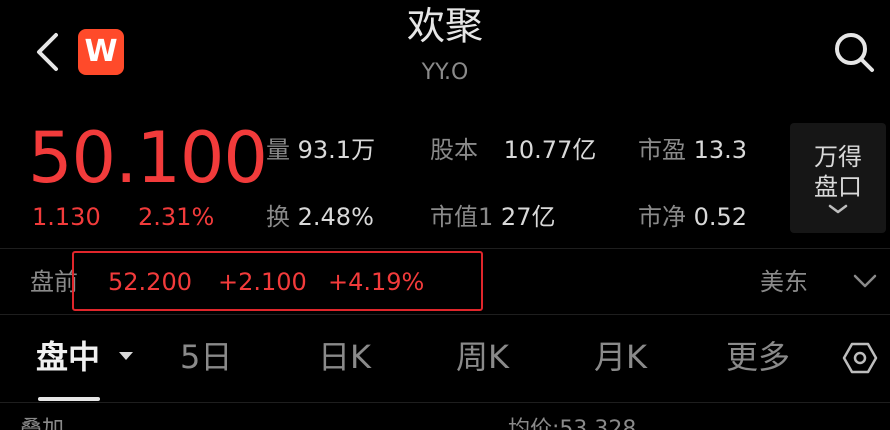 This screenshot has height=430, width=890. What do you see at coordinates (550, 150) in the screenshot?
I see `stat-value: 10.77亿` at bounding box center [550, 150].